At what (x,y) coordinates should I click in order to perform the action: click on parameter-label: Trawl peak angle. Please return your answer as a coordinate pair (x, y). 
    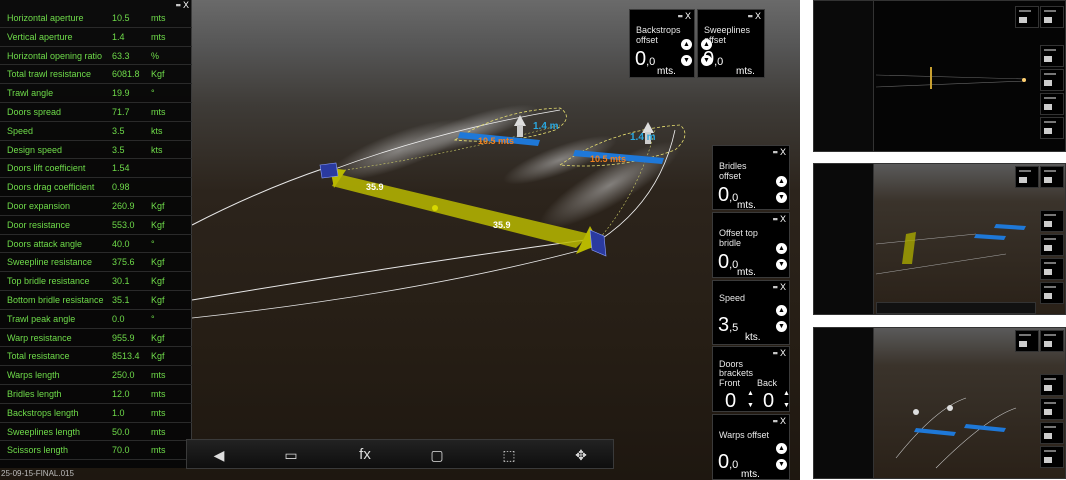
    Looking at the image, I should click on (41, 318).